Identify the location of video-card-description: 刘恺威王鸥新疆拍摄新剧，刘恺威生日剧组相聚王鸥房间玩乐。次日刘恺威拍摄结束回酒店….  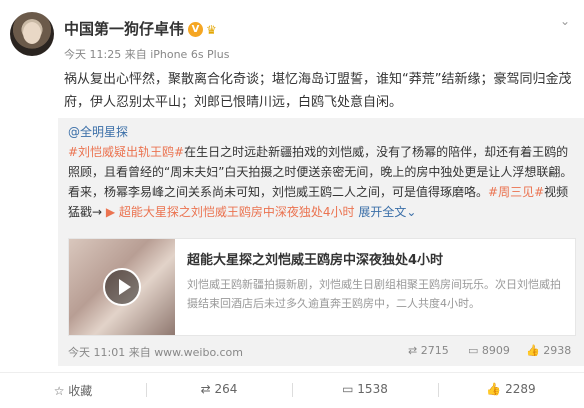
(374, 294).